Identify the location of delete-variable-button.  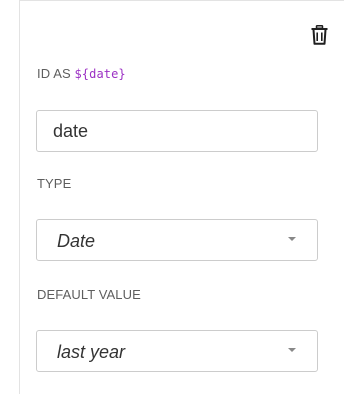
(319, 35).